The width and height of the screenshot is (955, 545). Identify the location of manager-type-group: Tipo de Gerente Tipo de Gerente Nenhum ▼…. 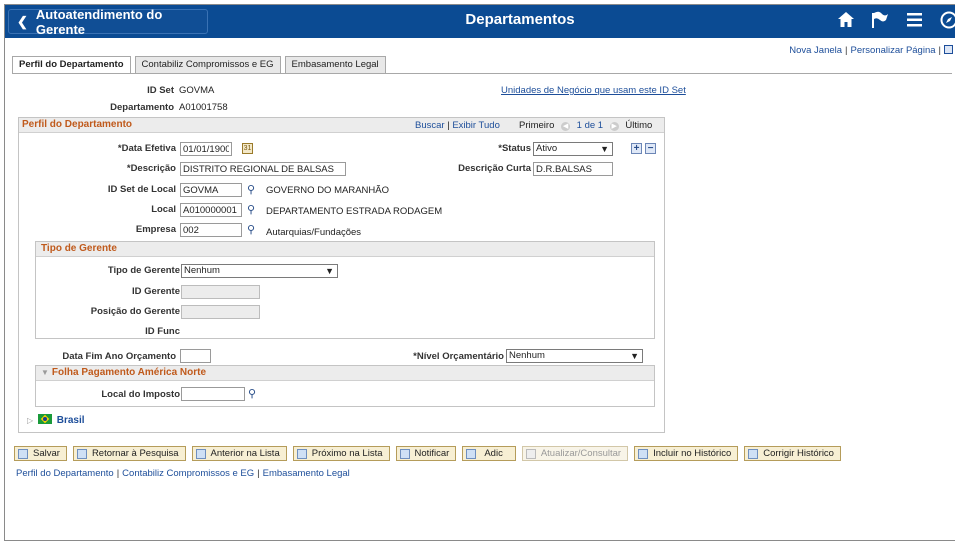
(345, 290).